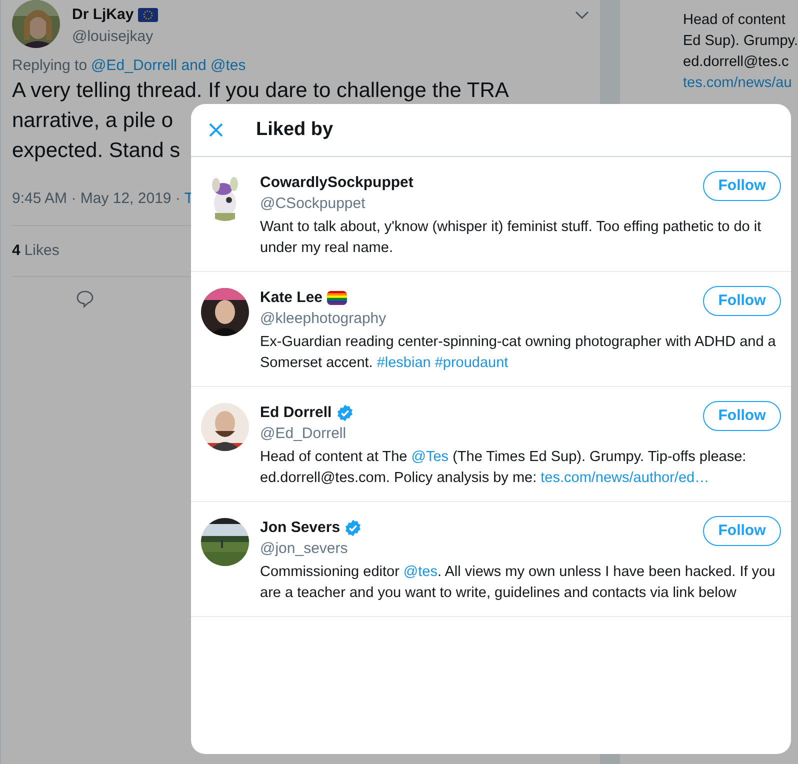 This screenshot has height=764, width=798. What do you see at coordinates (168, 66) in the screenshot?
I see `reply-link: @Ed_Dorrell and @tes` at bounding box center [168, 66].